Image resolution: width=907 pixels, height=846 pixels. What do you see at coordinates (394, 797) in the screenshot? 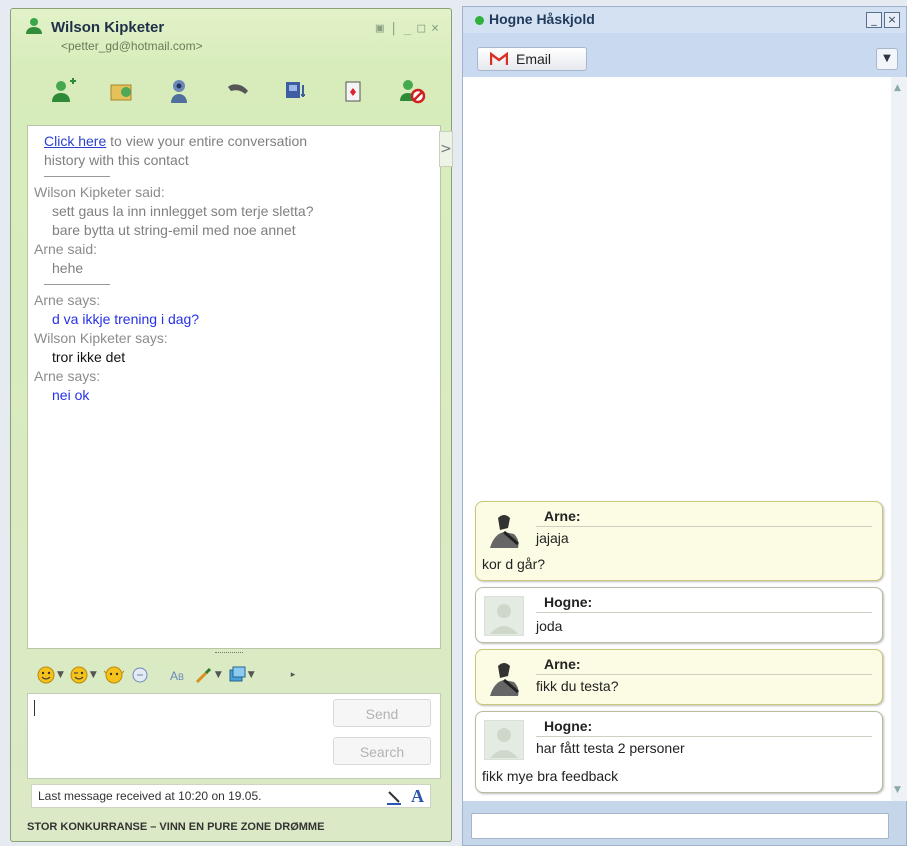
I see `handwriting-icon` at bounding box center [394, 797].